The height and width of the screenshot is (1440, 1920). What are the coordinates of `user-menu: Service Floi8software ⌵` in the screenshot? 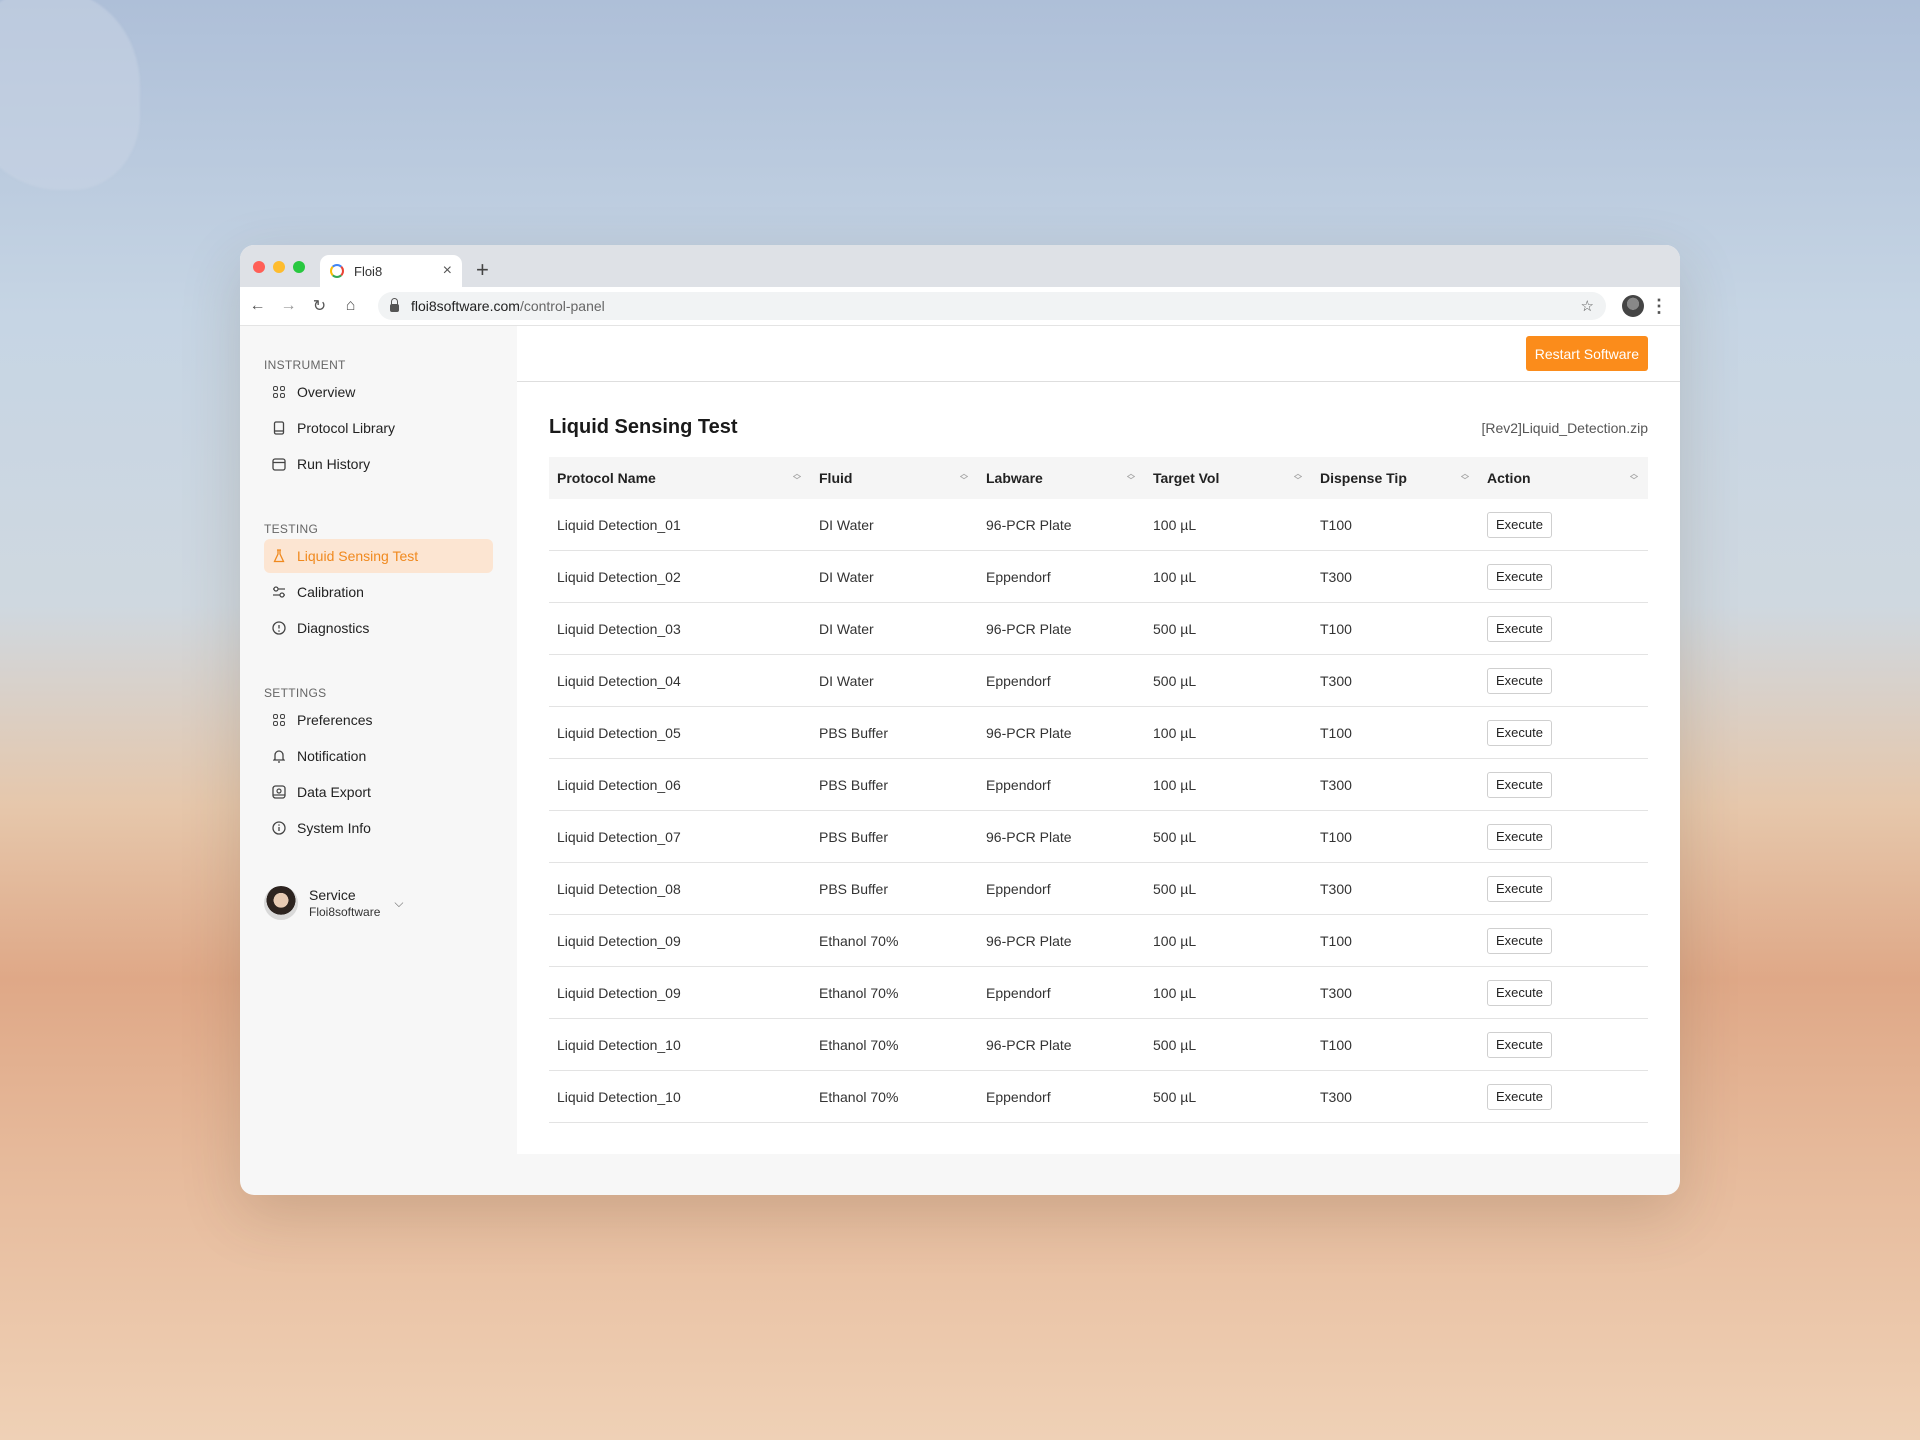 It's located at (333, 903).